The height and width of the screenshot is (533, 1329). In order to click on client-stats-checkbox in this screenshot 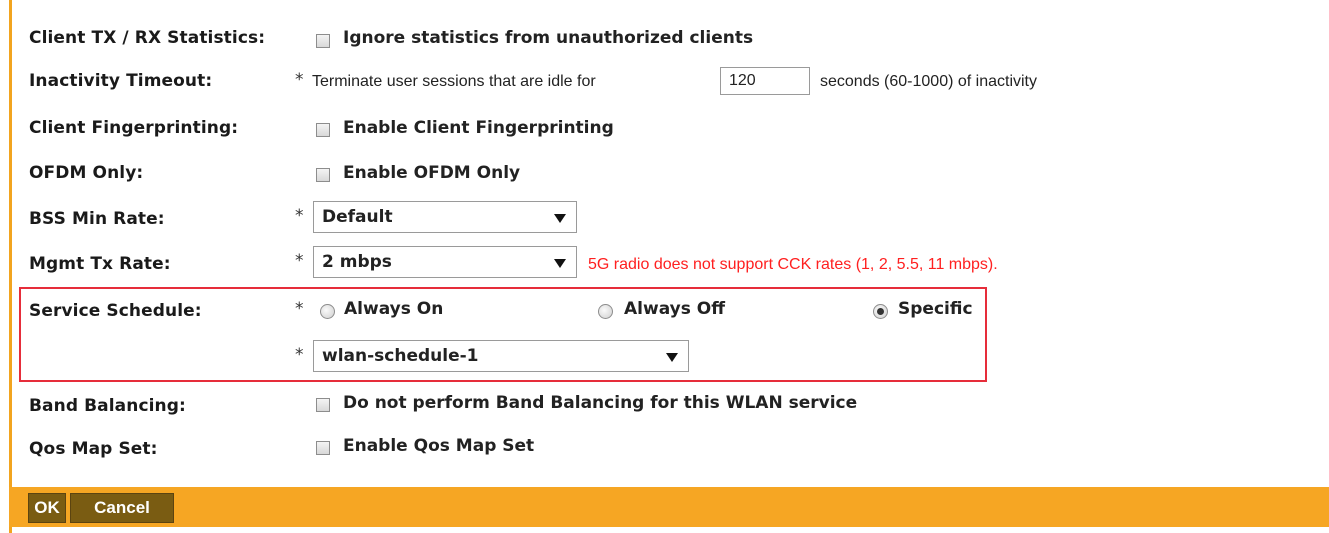, I will do `click(323, 41)`.